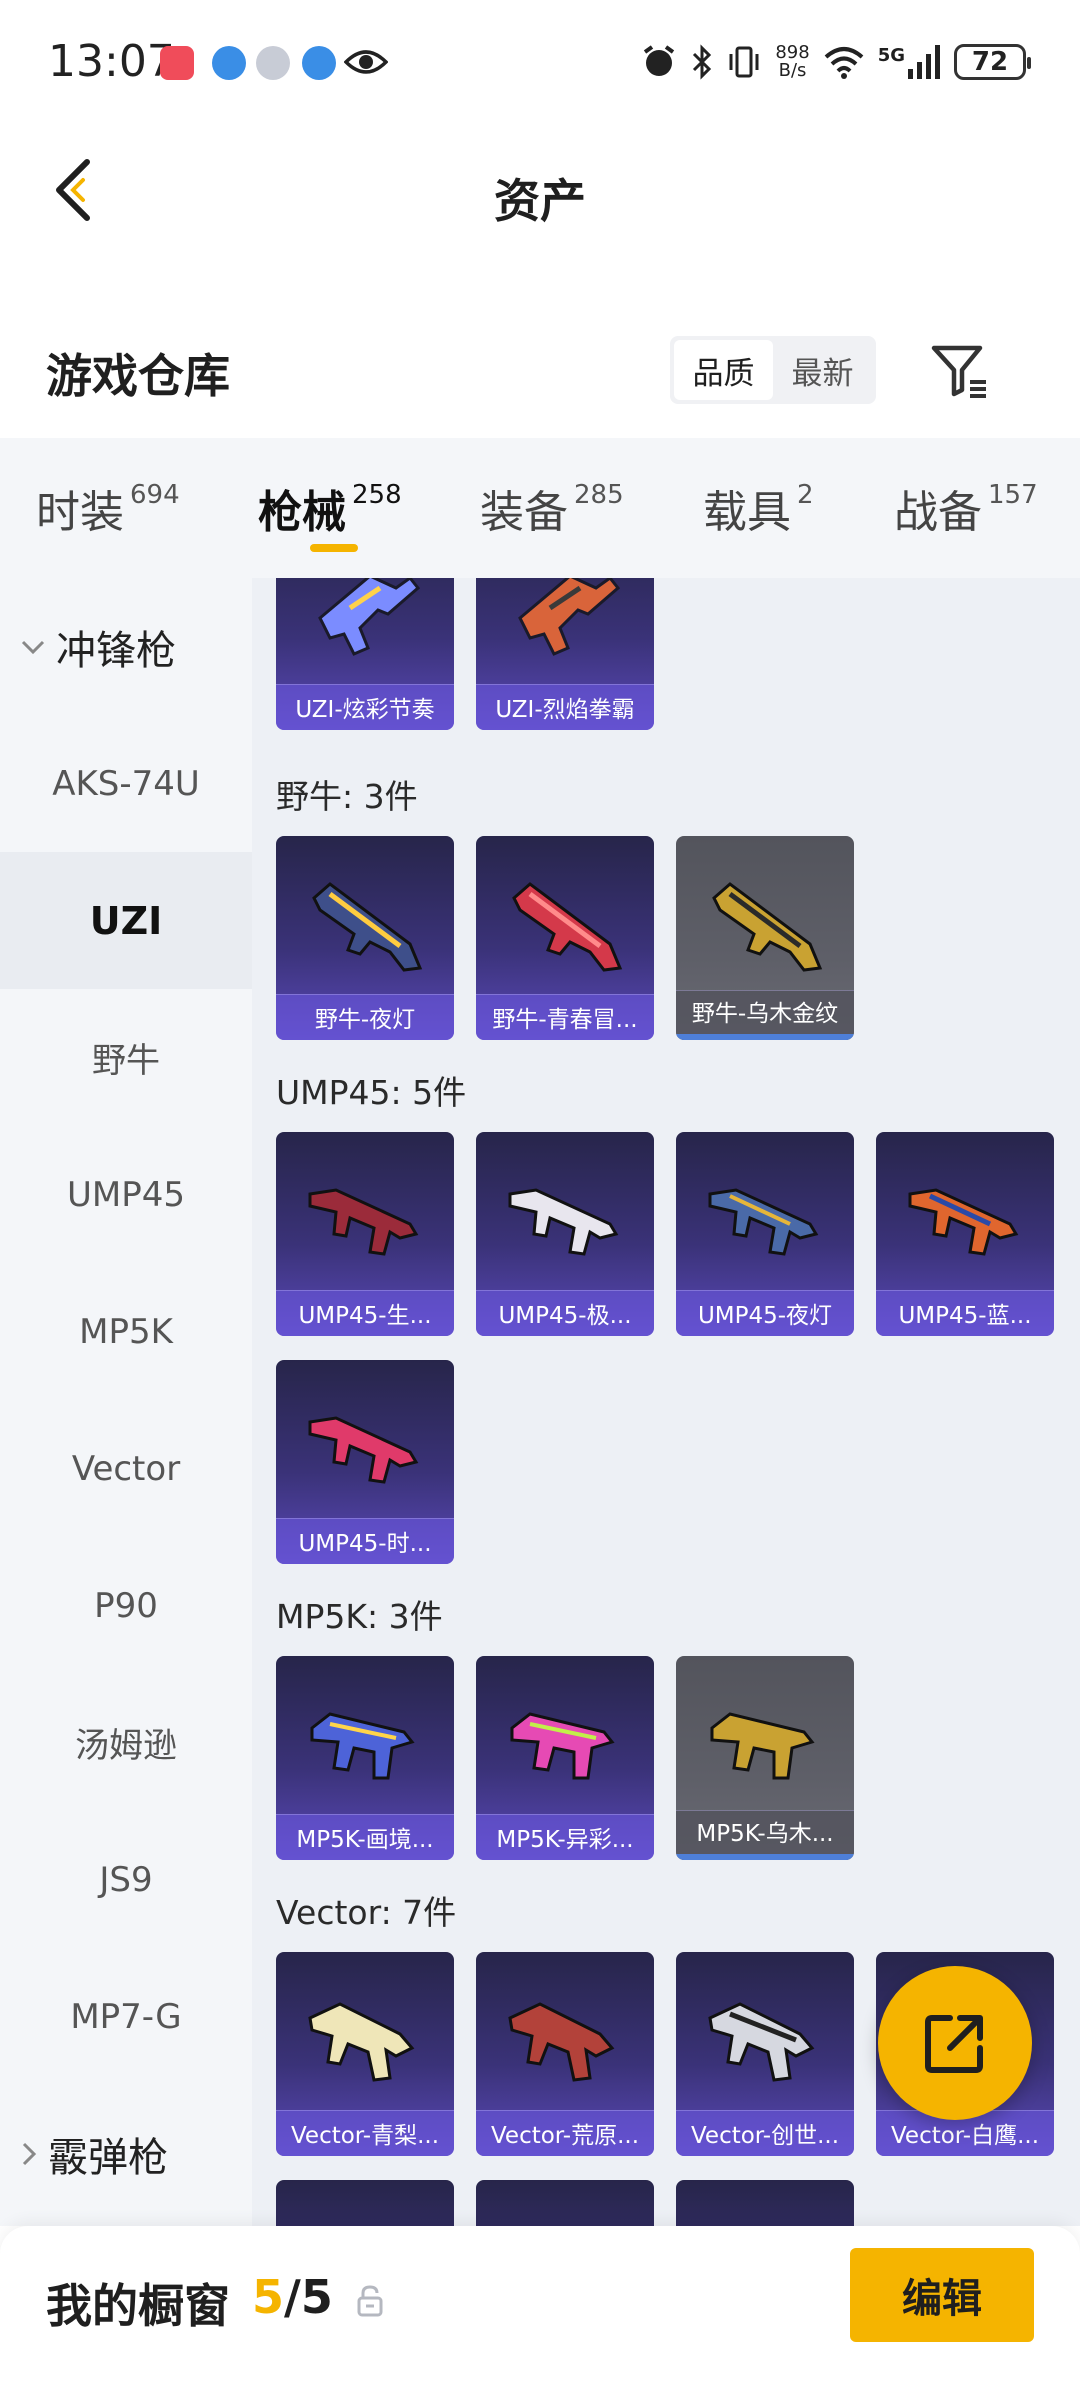  I want to click on net-speed: 898 B/s, so click(792, 62).